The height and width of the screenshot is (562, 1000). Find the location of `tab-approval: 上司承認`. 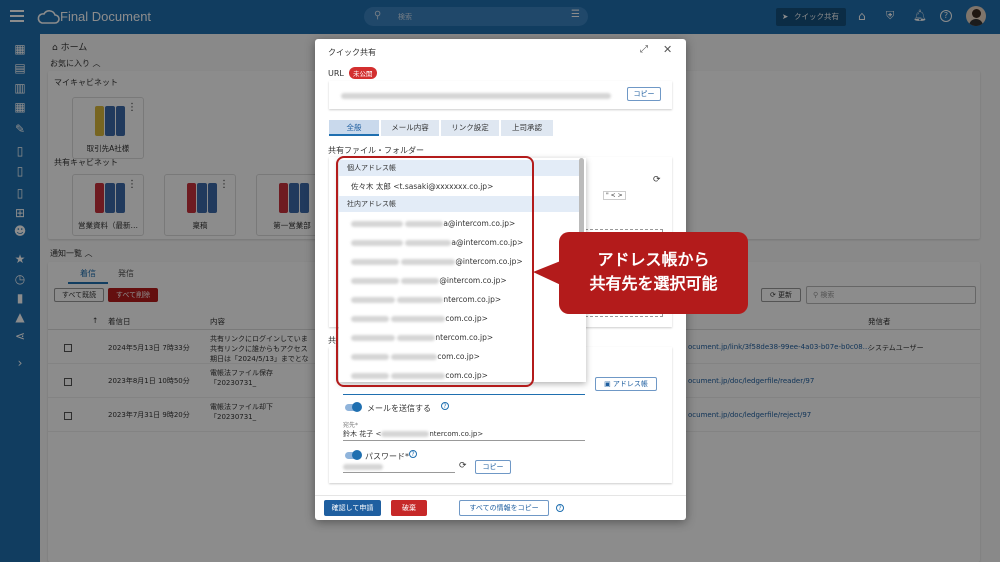

tab-approval: 上司承認 is located at coordinates (527, 128).